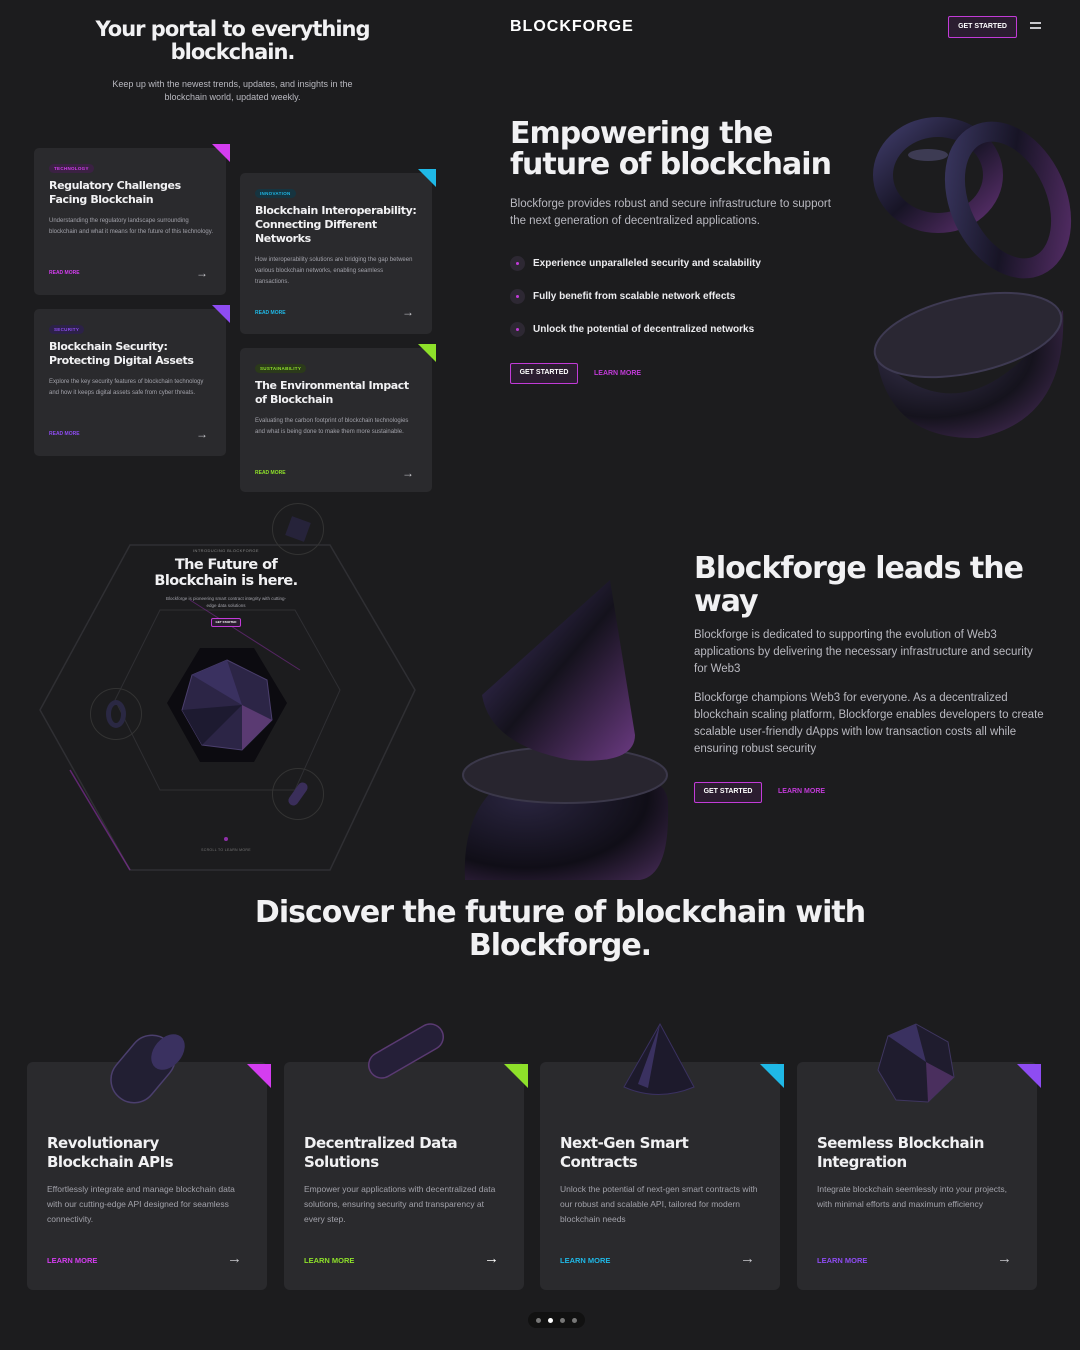  What do you see at coordinates (226, 839) in the screenshot?
I see `scroll-dot-icon` at bounding box center [226, 839].